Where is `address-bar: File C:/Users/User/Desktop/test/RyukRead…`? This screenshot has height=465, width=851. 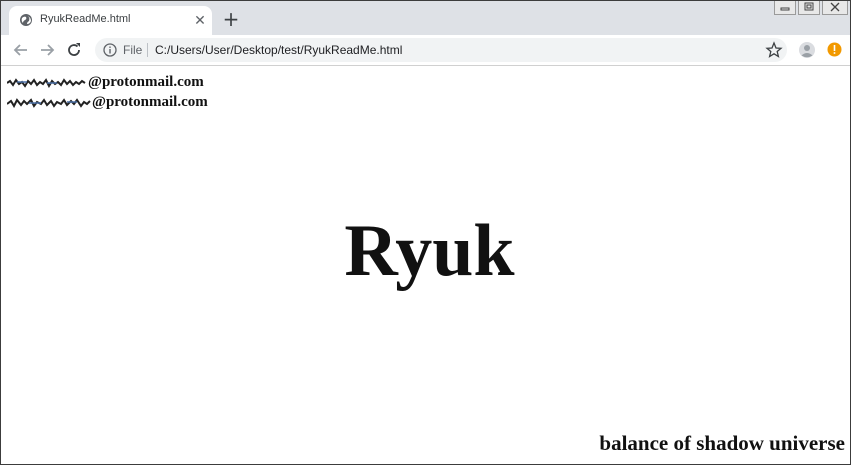
address-bar: File C:/Users/User/Desktop/test/RyukRead… is located at coordinates (441, 50).